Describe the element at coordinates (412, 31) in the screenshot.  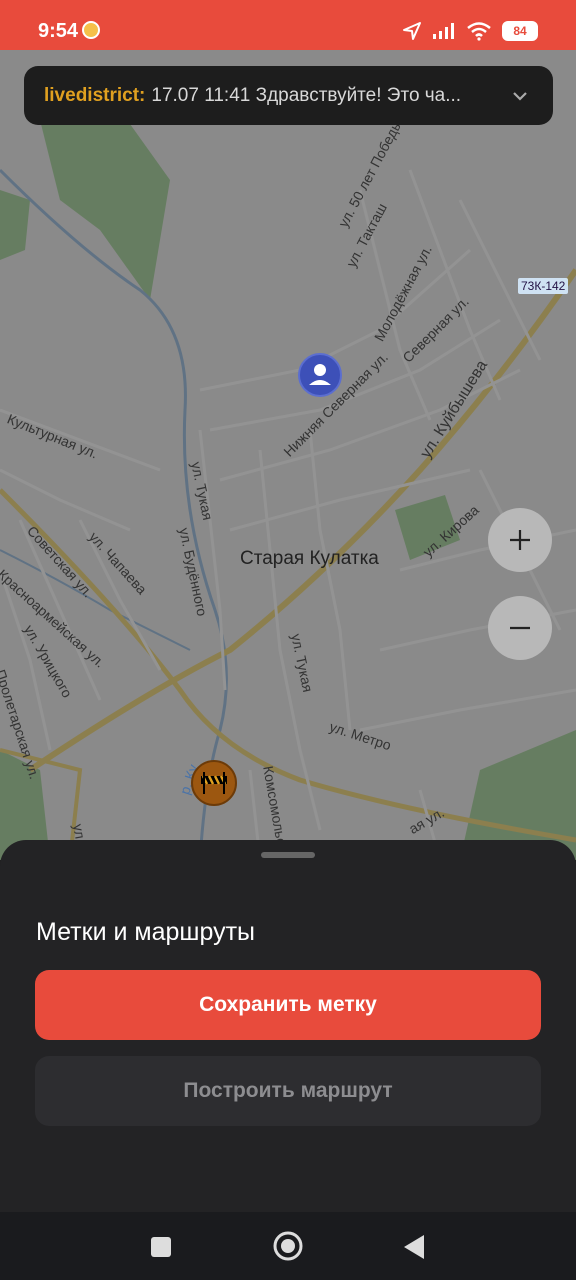
I see `location-arrow-icon` at that location.